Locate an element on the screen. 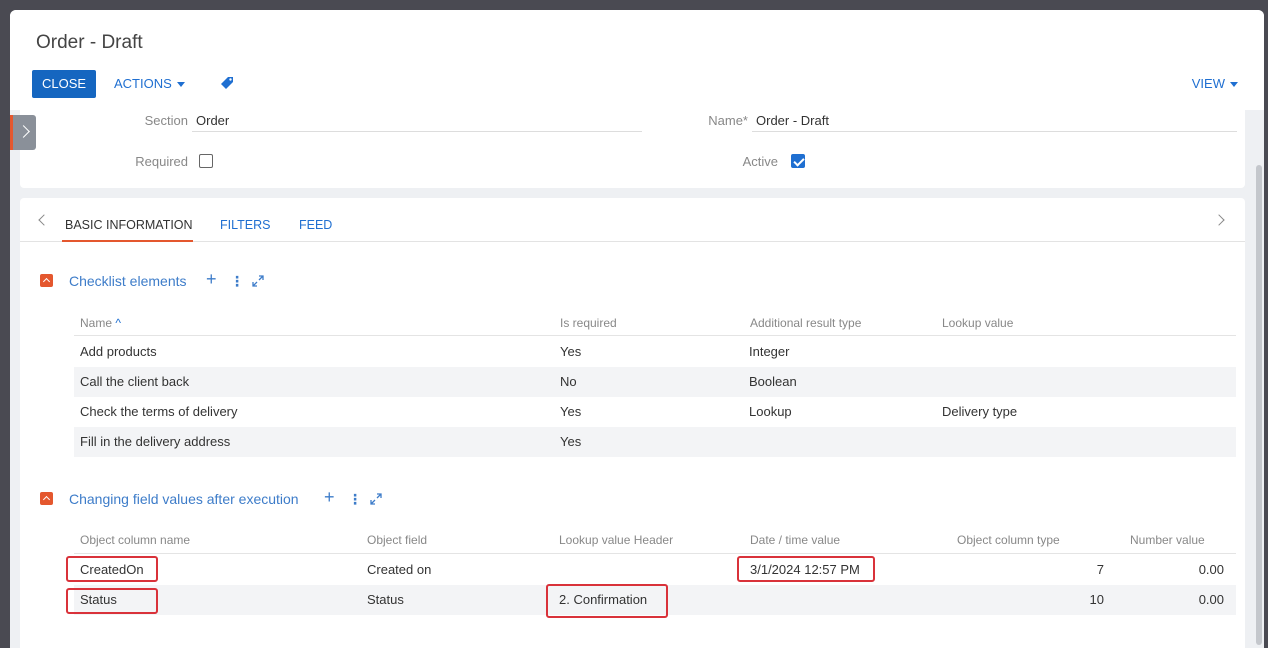  section-field-underline is located at coordinates (417, 131).